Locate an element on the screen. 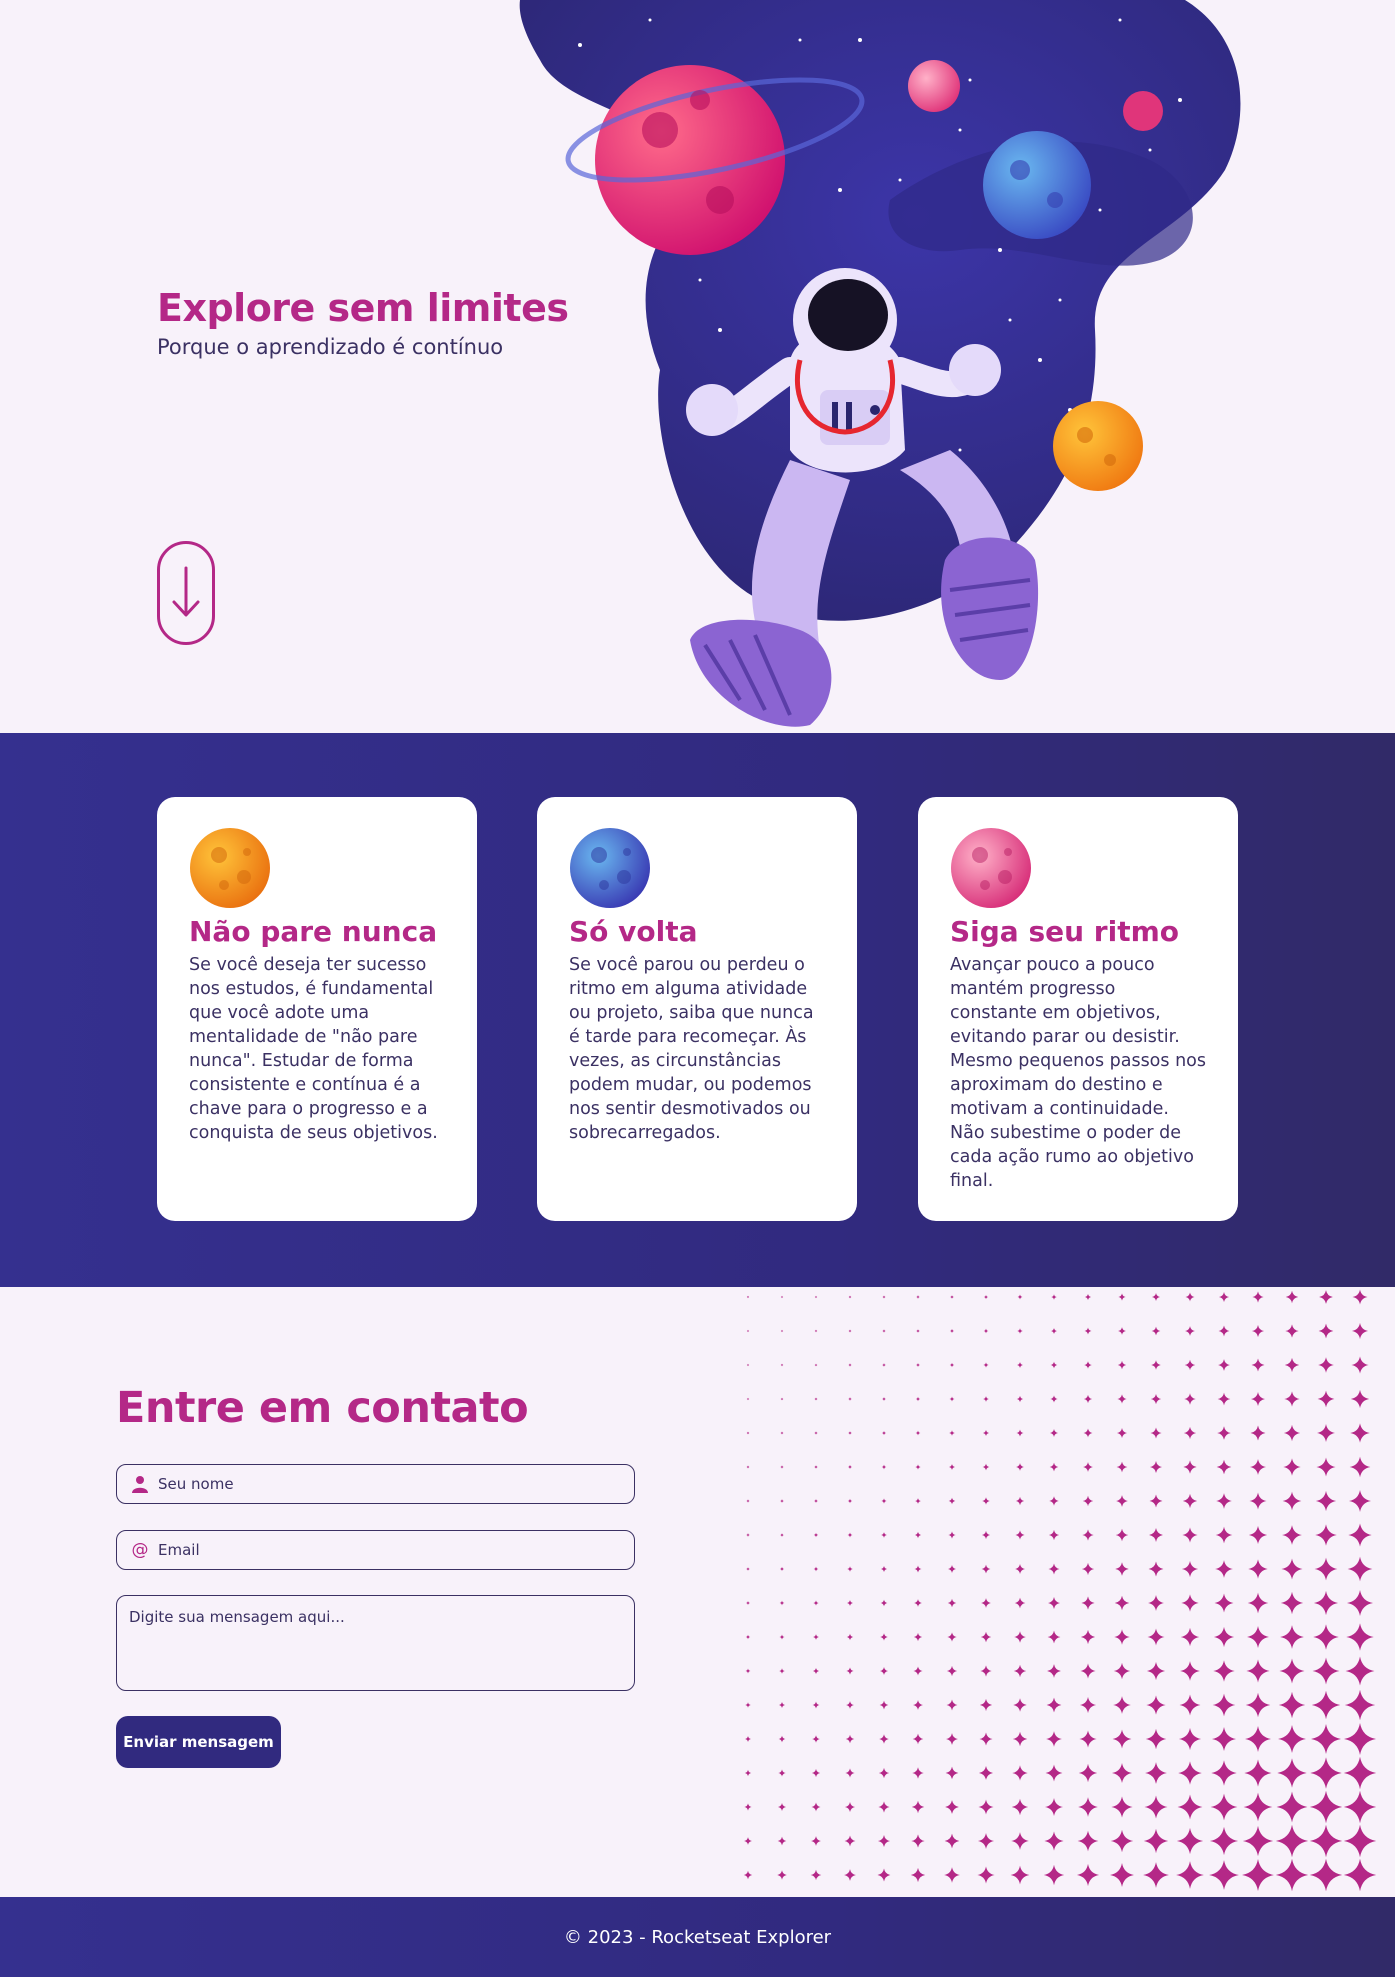 The image size is (1395, 1977). email-field: @ Email is located at coordinates (375, 1550).